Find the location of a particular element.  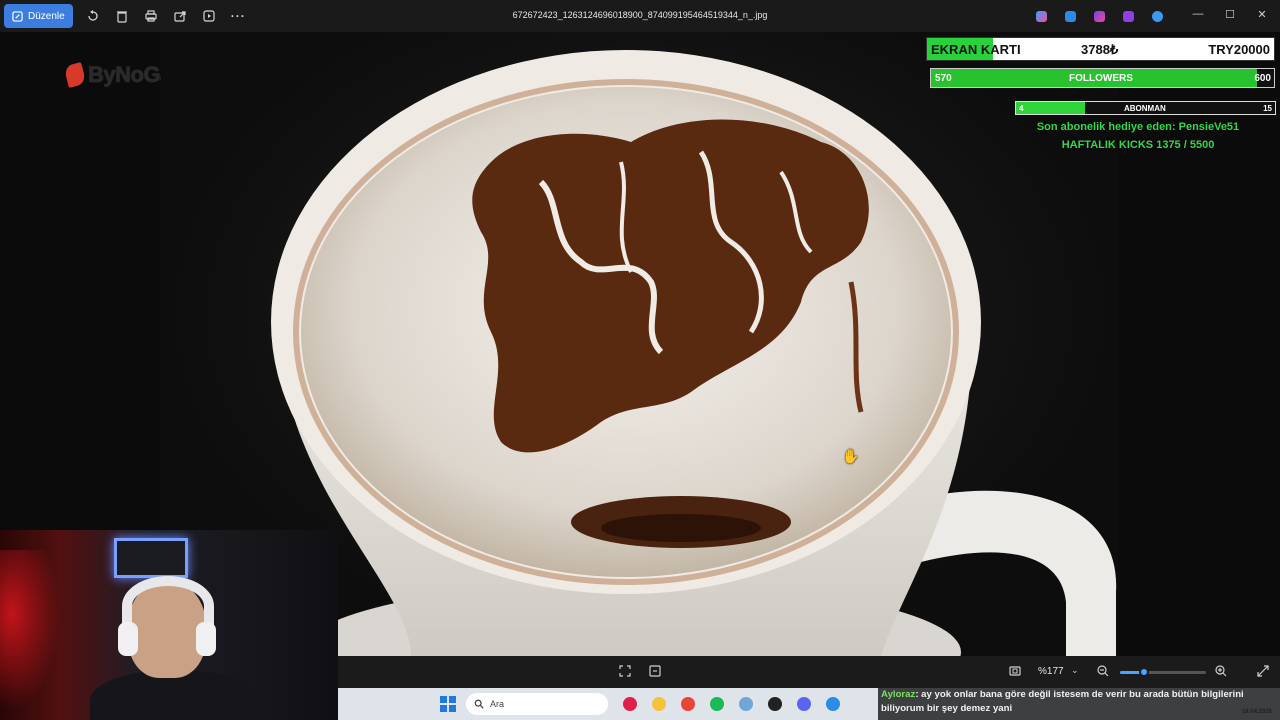

zoom-level: %177 is located at coordinates (1051, 671).